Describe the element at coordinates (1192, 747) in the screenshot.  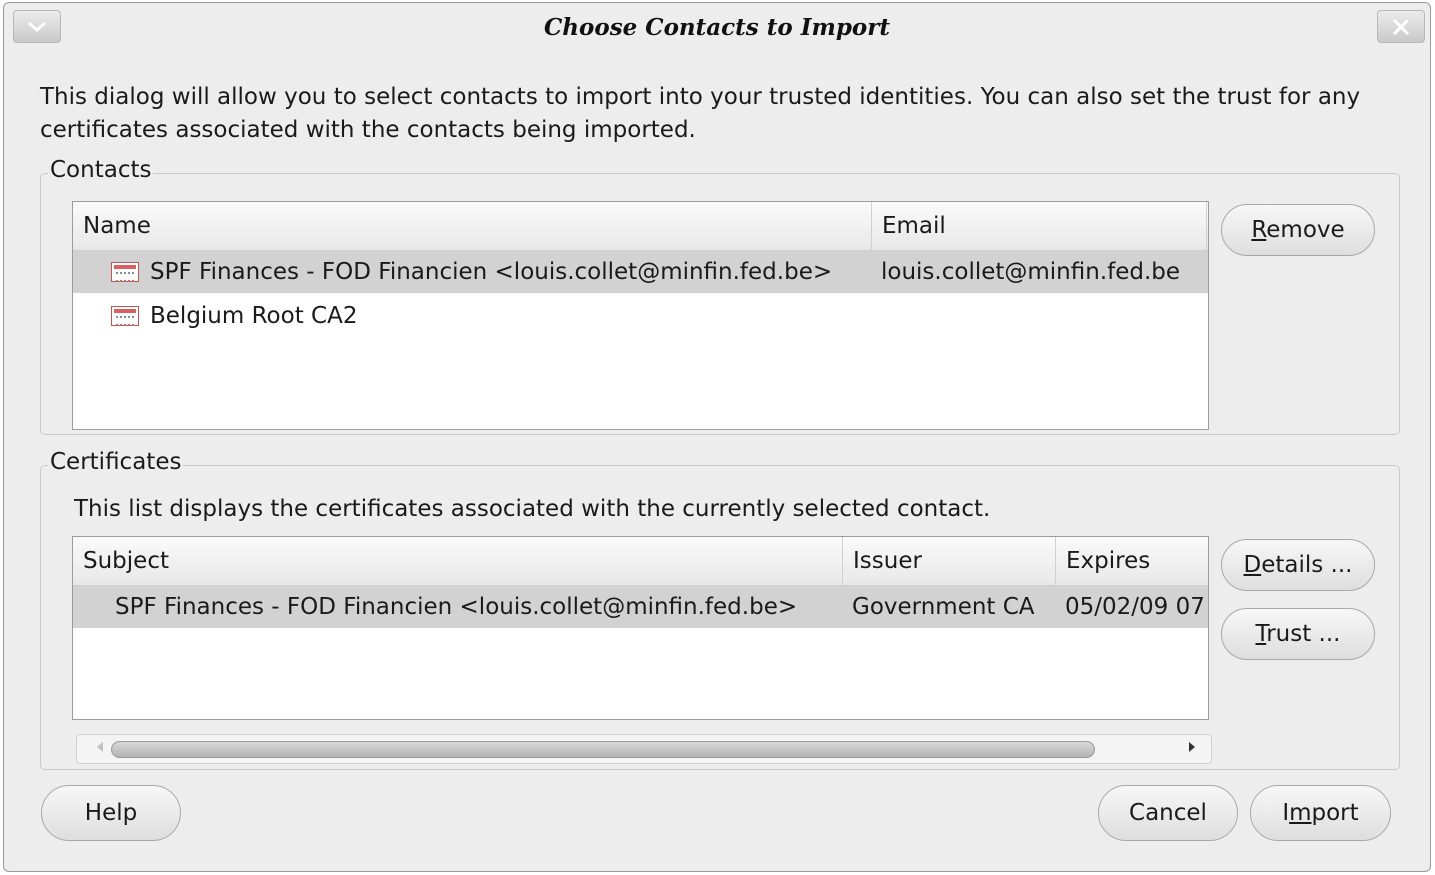
I see `scroll-right-arrow-icon` at that location.